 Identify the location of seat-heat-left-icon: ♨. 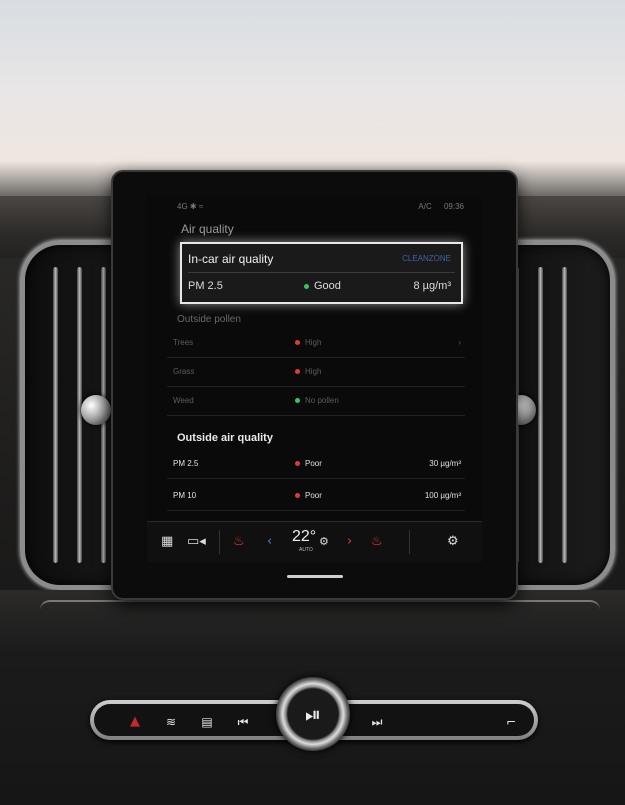
(239, 541).